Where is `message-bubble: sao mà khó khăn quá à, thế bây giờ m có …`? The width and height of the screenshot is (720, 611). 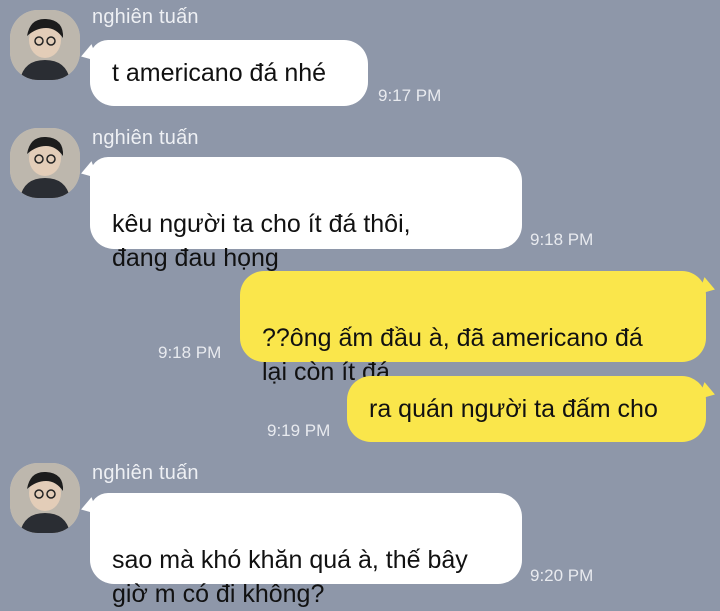 message-bubble: sao mà khó khăn quá à, thế bây giờ m có … is located at coordinates (306, 550).